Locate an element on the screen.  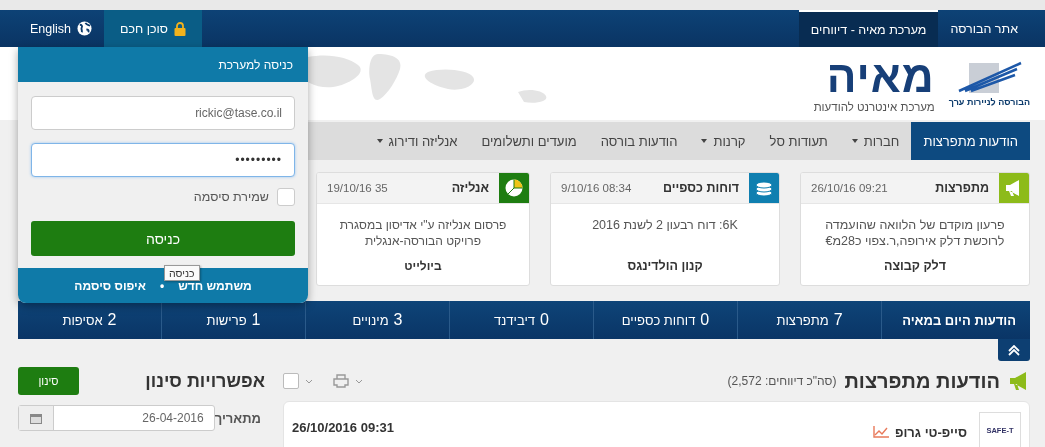
printer-icon is located at coordinates (341, 381).